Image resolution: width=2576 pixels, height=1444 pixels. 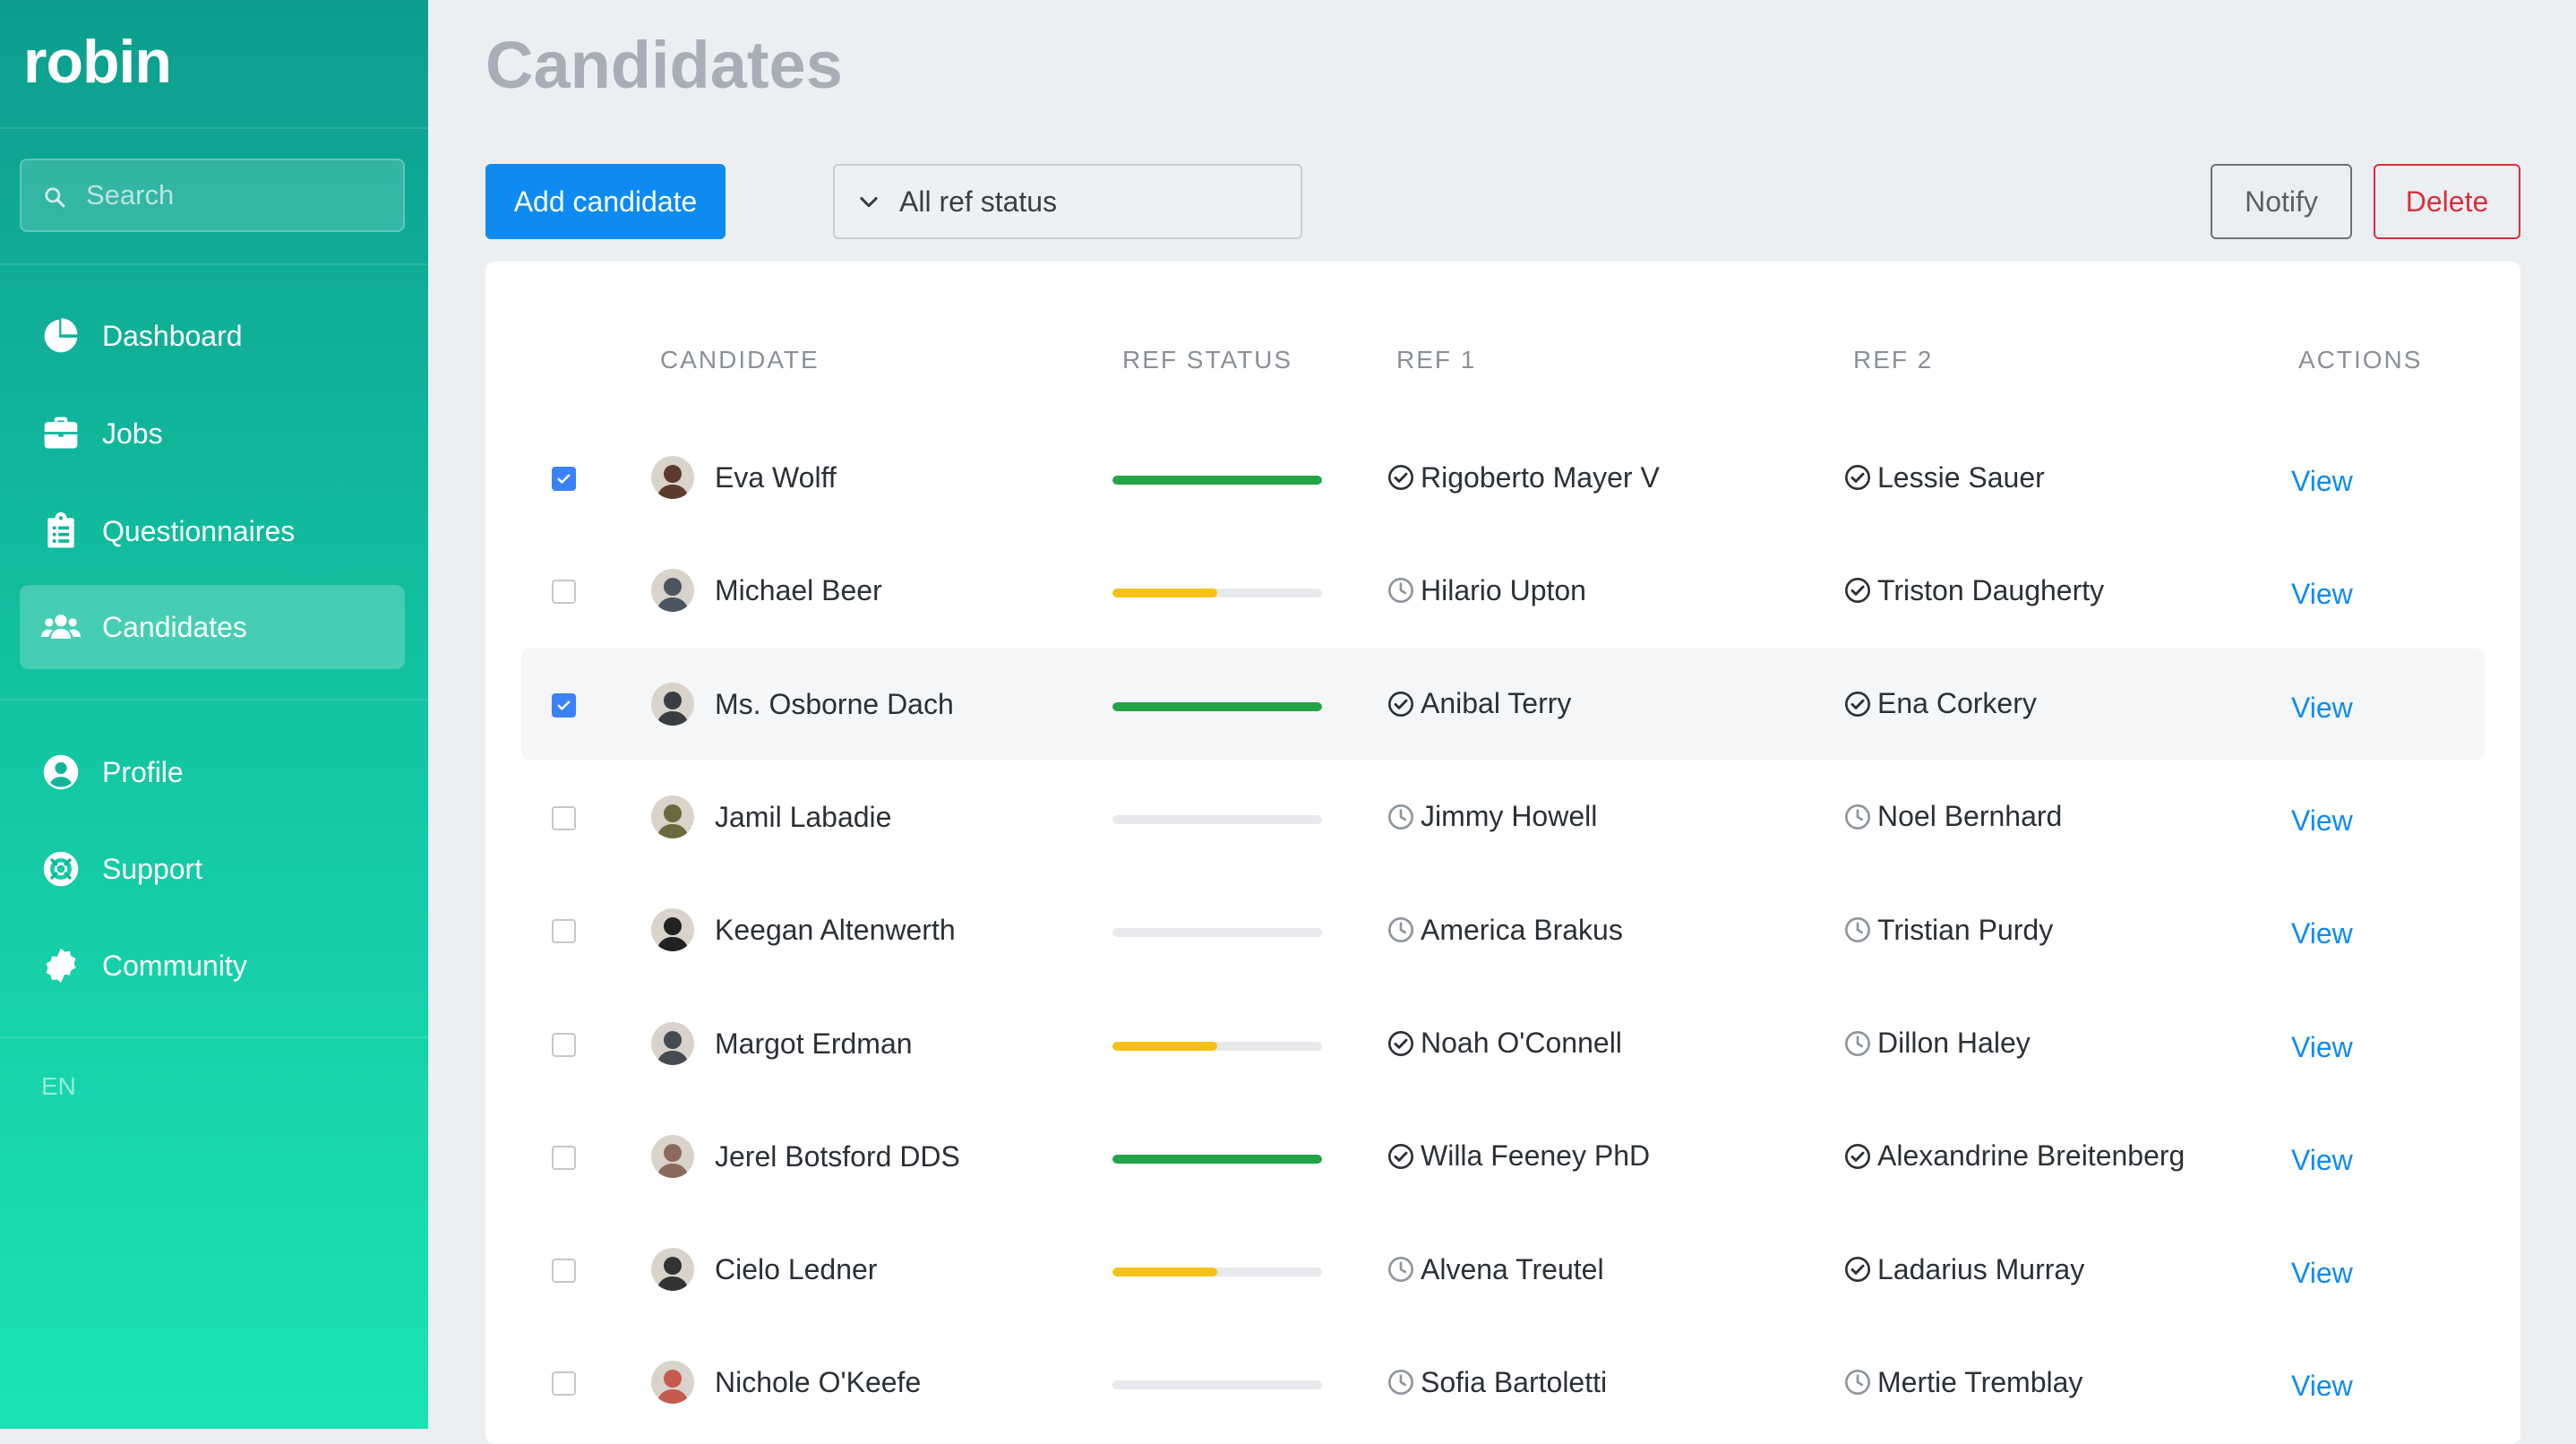 What do you see at coordinates (152, 868) in the screenshot?
I see `sidebar-item-label: Support` at bounding box center [152, 868].